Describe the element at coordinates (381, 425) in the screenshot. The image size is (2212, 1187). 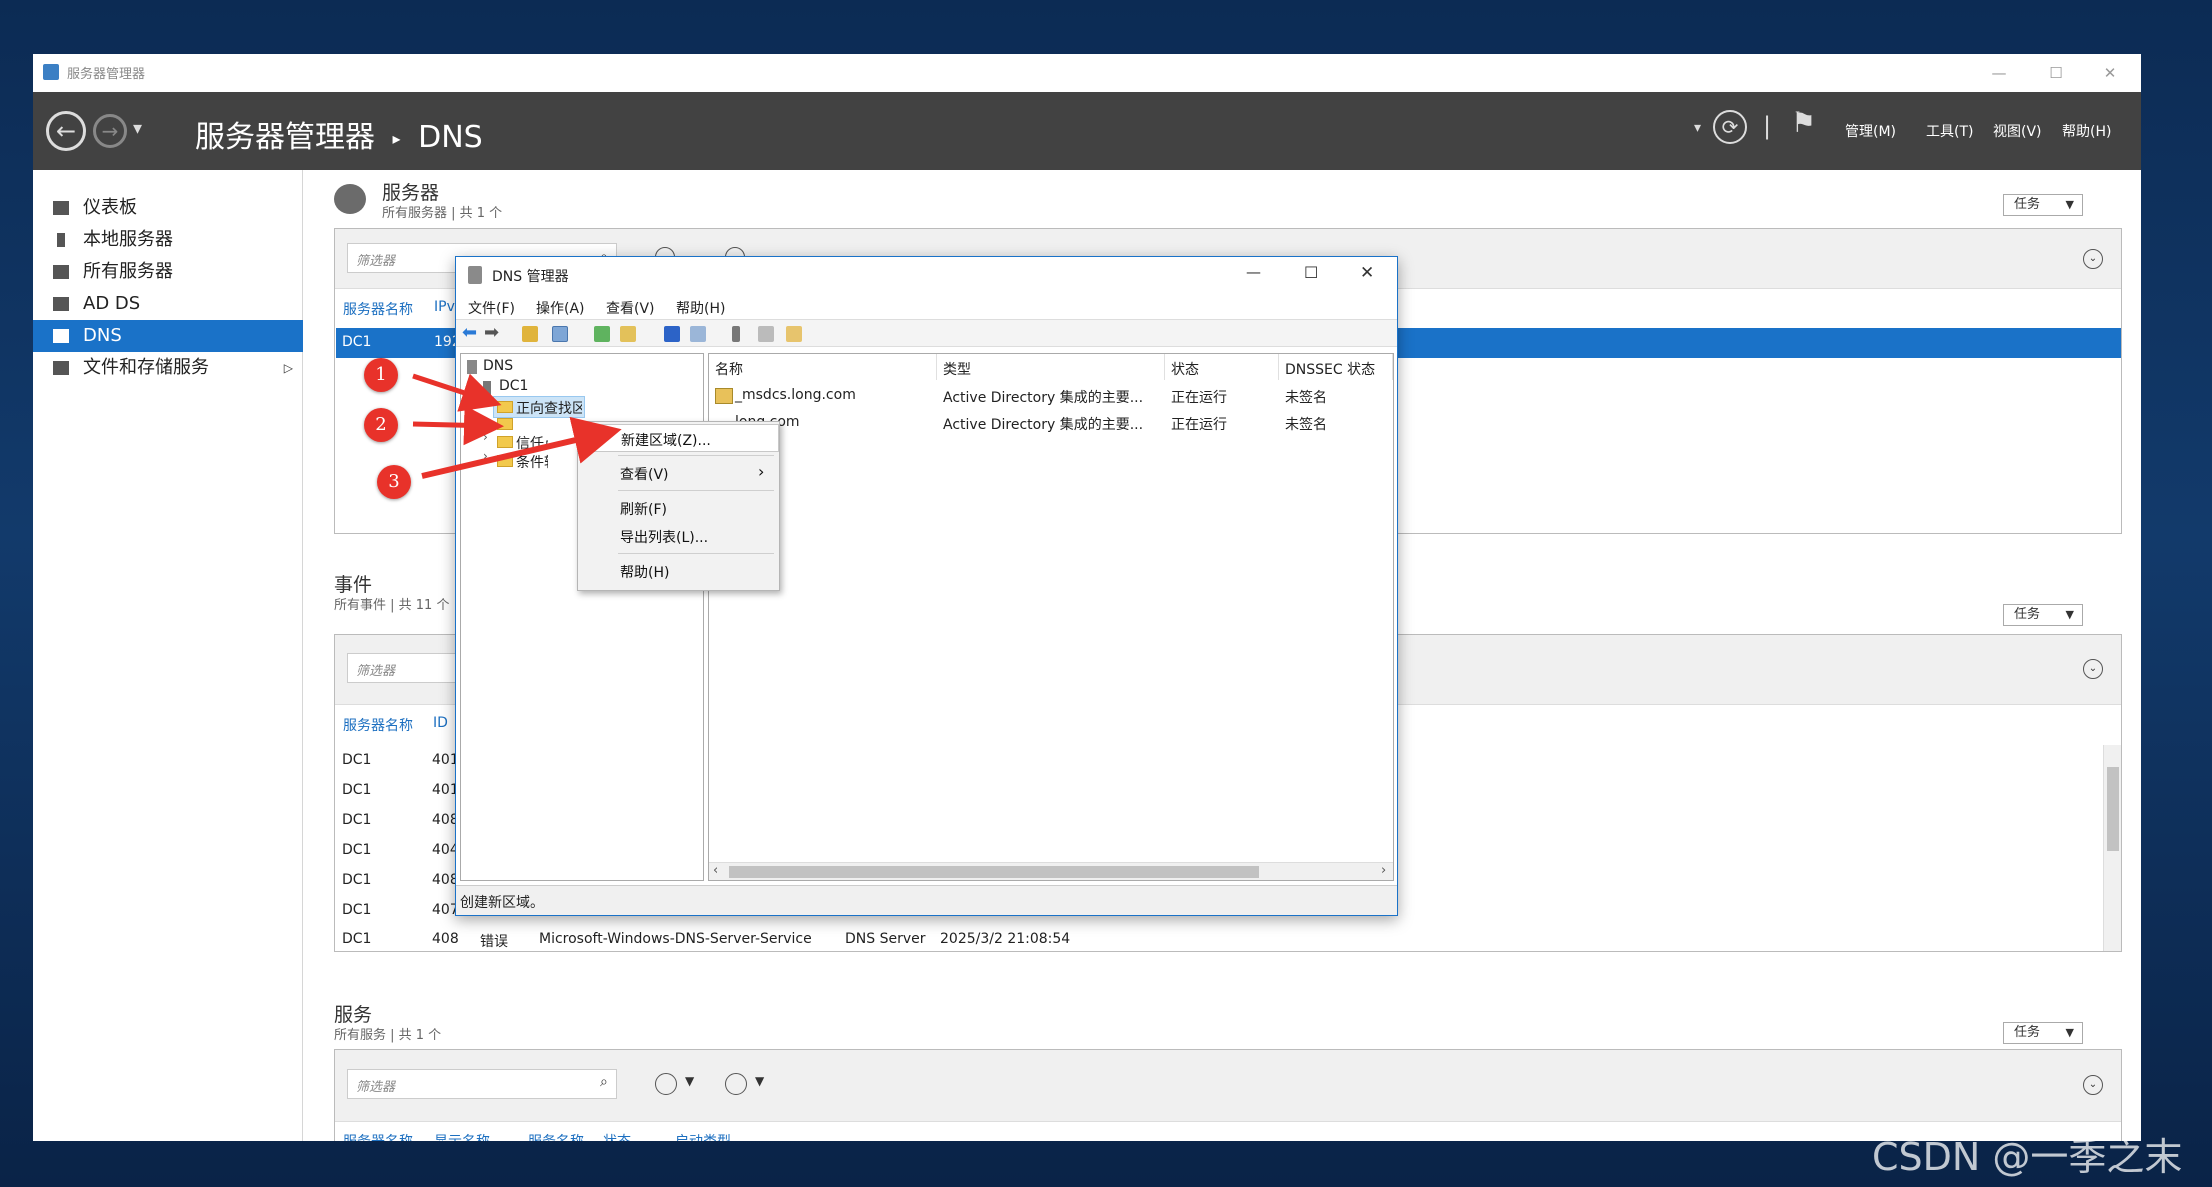
I see `annotation-badge-2: 2` at that location.